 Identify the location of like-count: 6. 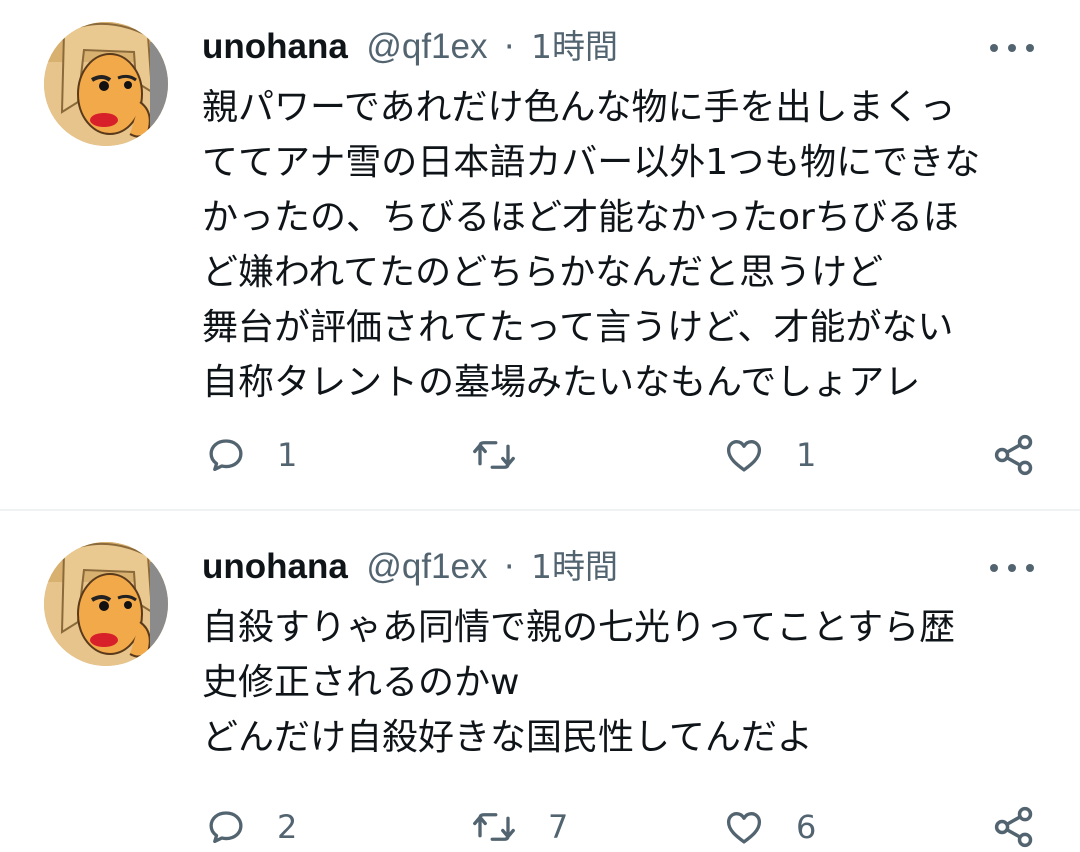
(806, 827).